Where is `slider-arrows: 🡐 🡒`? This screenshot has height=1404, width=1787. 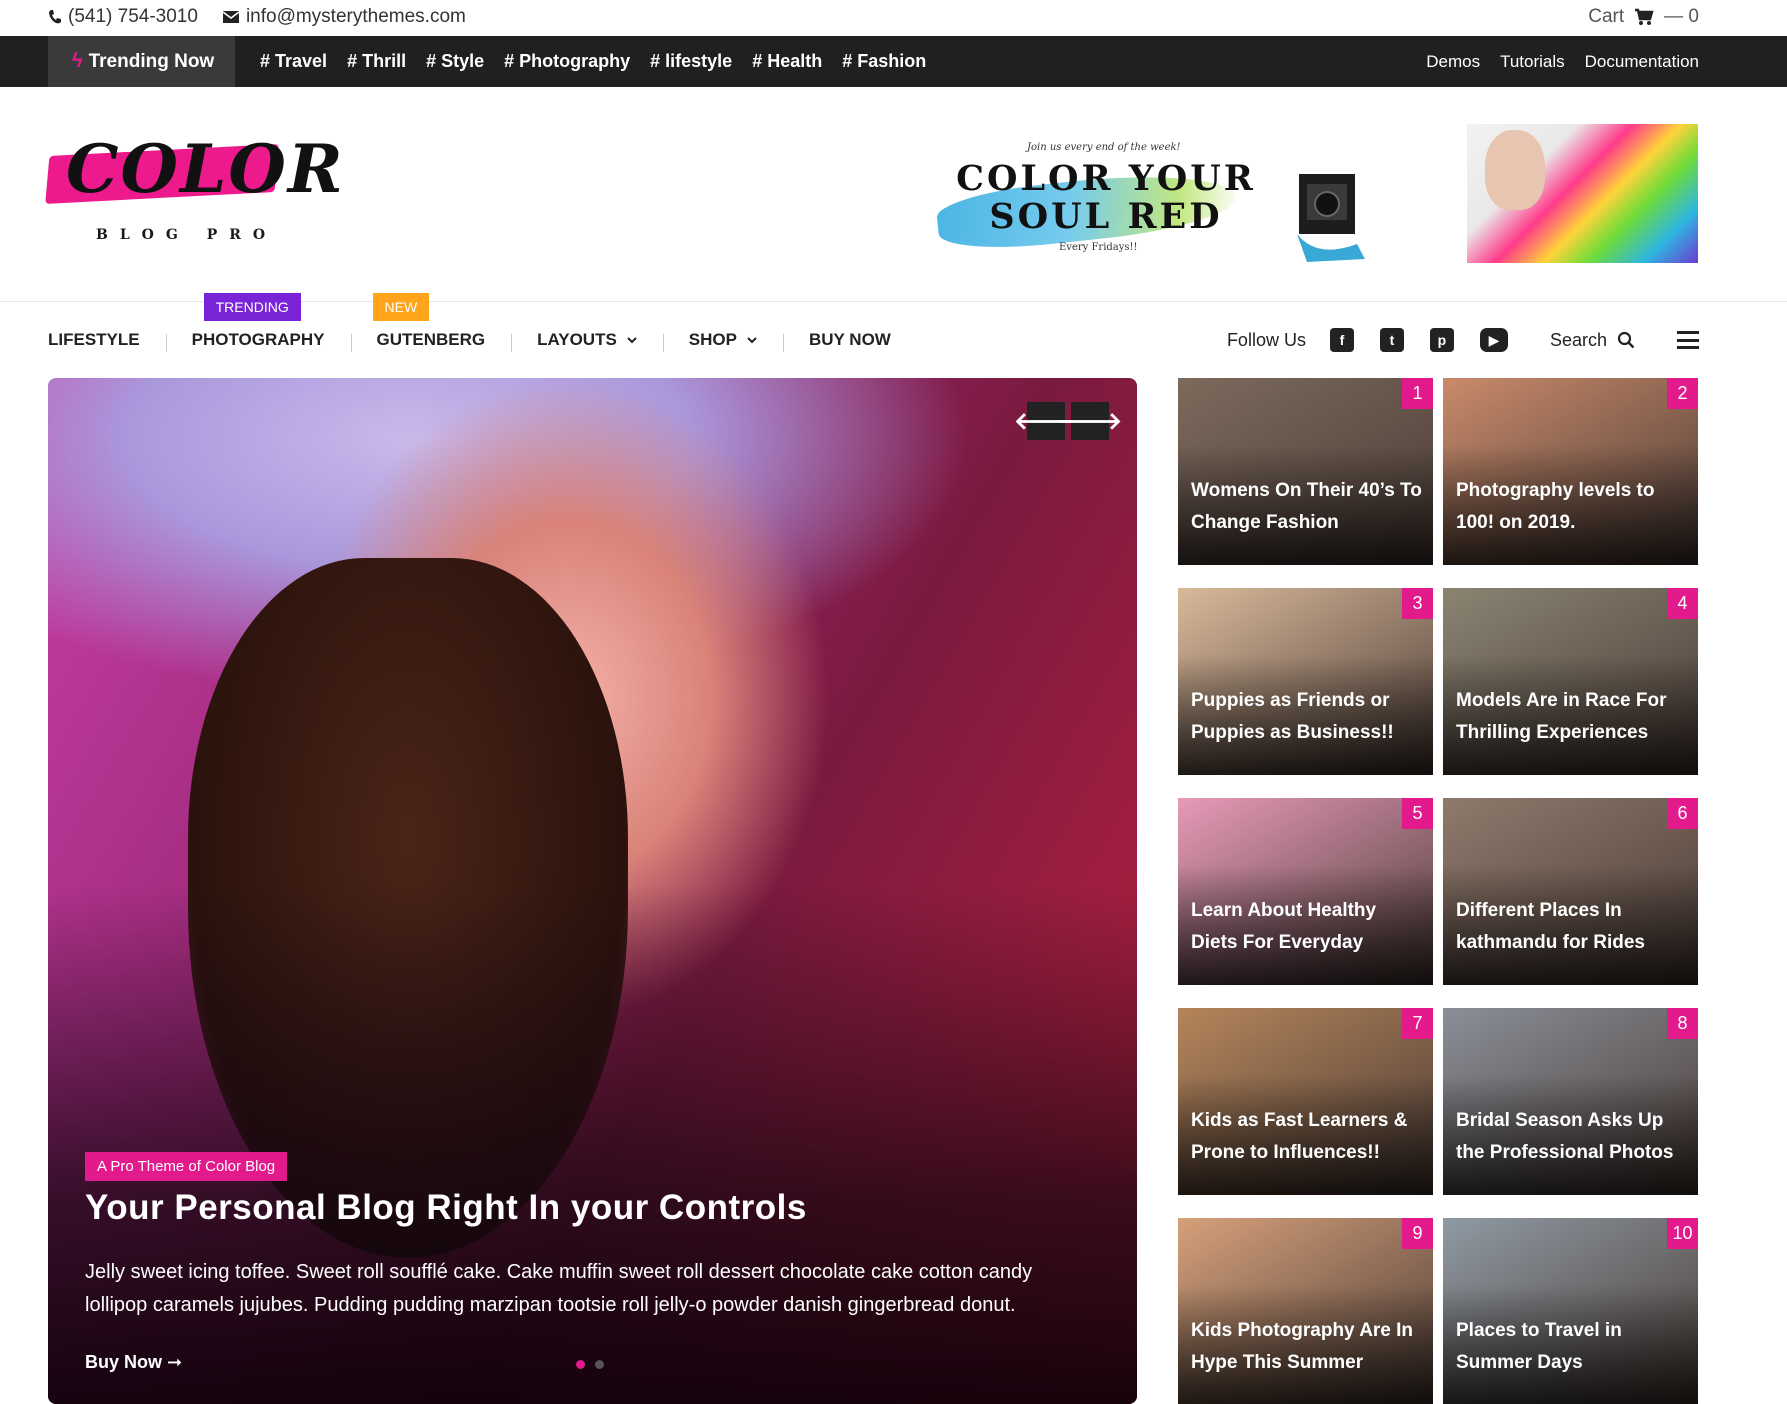
slider-arrows: 🡐 🡒 is located at coordinates (1068, 421).